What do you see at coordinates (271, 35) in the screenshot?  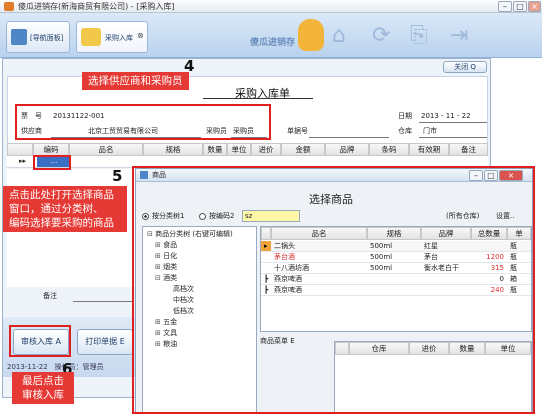 I see `toolbar: [导航面板] 采购入库 ⊗ 傻瓜进销存 ⌂ ⟳ ⎘ ⇥` at bounding box center [271, 35].